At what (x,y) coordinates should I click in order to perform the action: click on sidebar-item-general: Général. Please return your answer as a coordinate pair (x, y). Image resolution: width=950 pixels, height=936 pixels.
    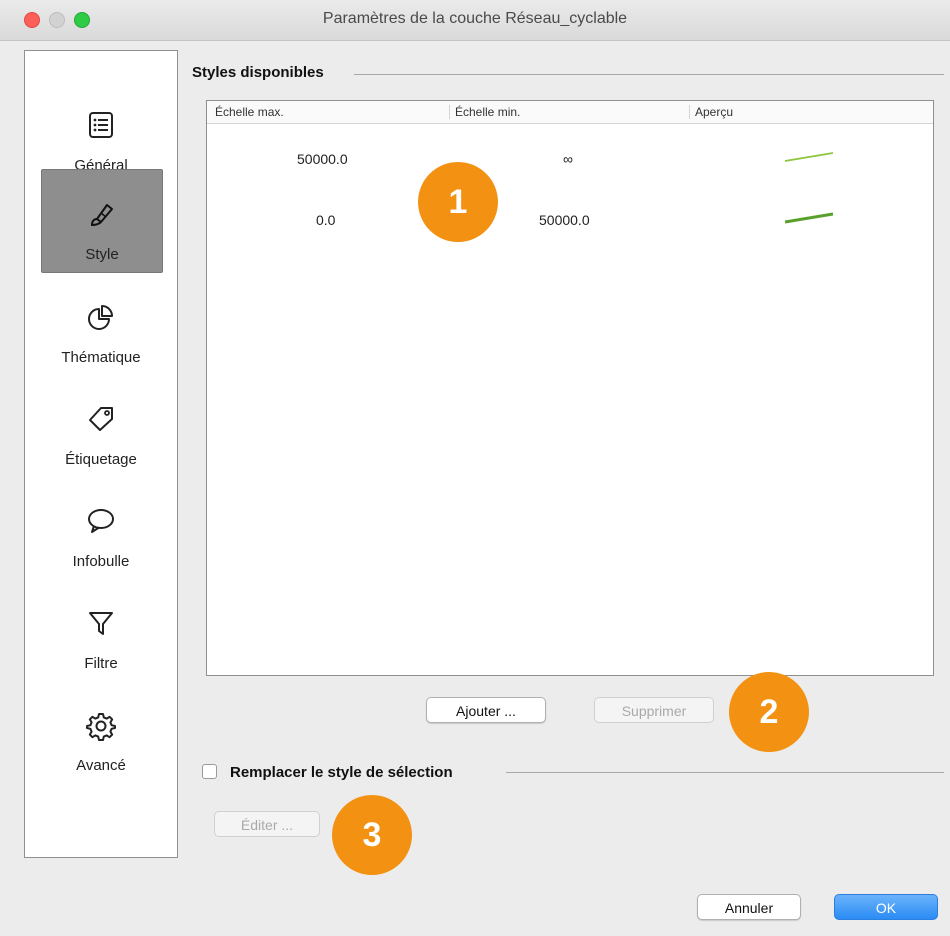
    Looking at the image, I should click on (101, 132).